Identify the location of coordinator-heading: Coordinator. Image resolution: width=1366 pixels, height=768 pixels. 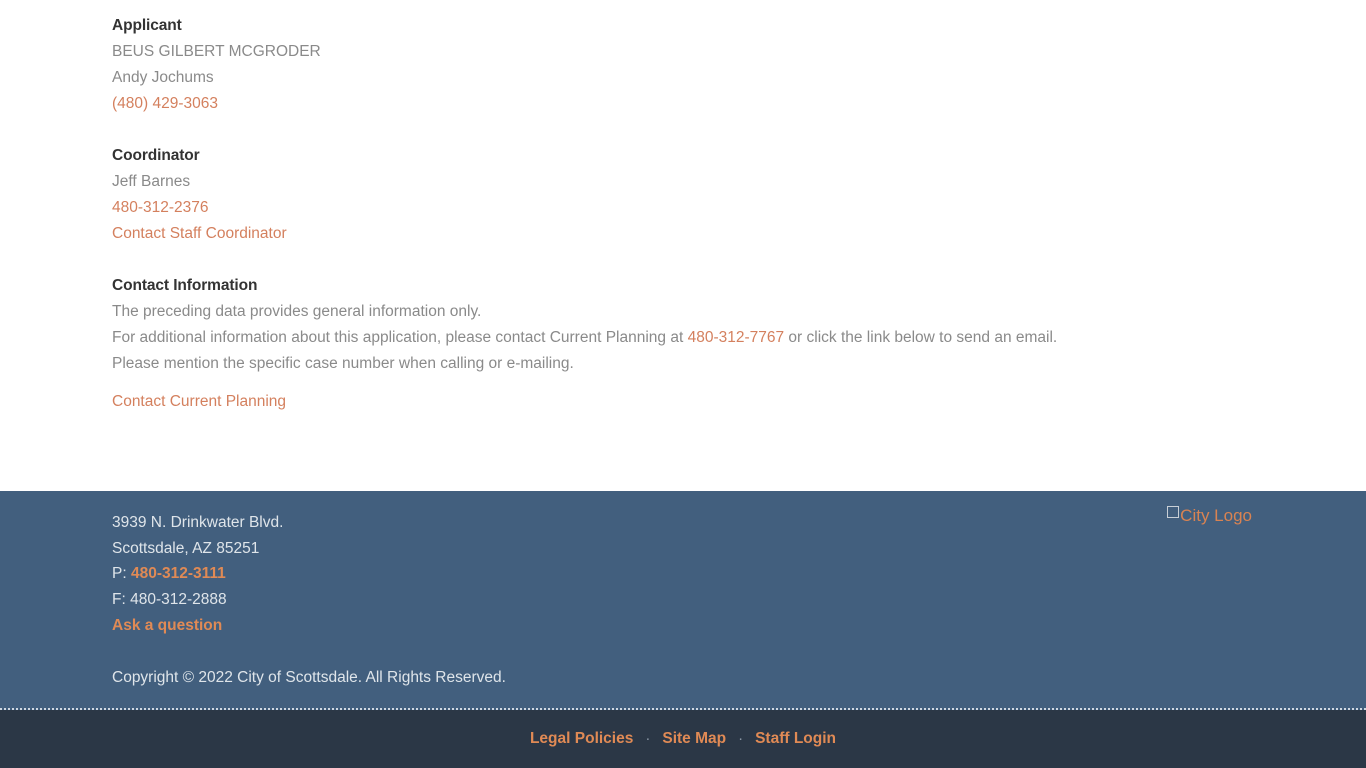
(156, 155).